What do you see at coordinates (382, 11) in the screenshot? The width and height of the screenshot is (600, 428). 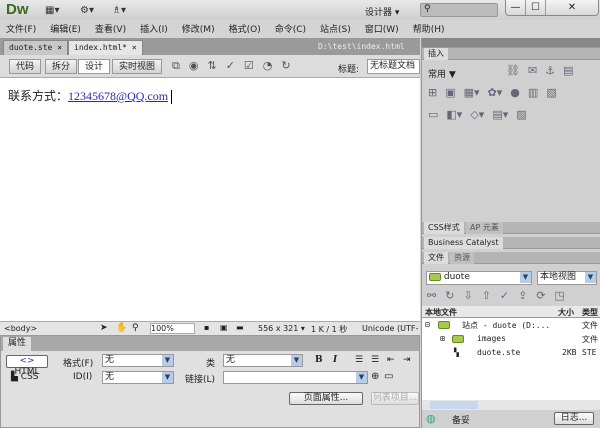 I see `workspace-switcher: 设计器 ▾` at bounding box center [382, 11].